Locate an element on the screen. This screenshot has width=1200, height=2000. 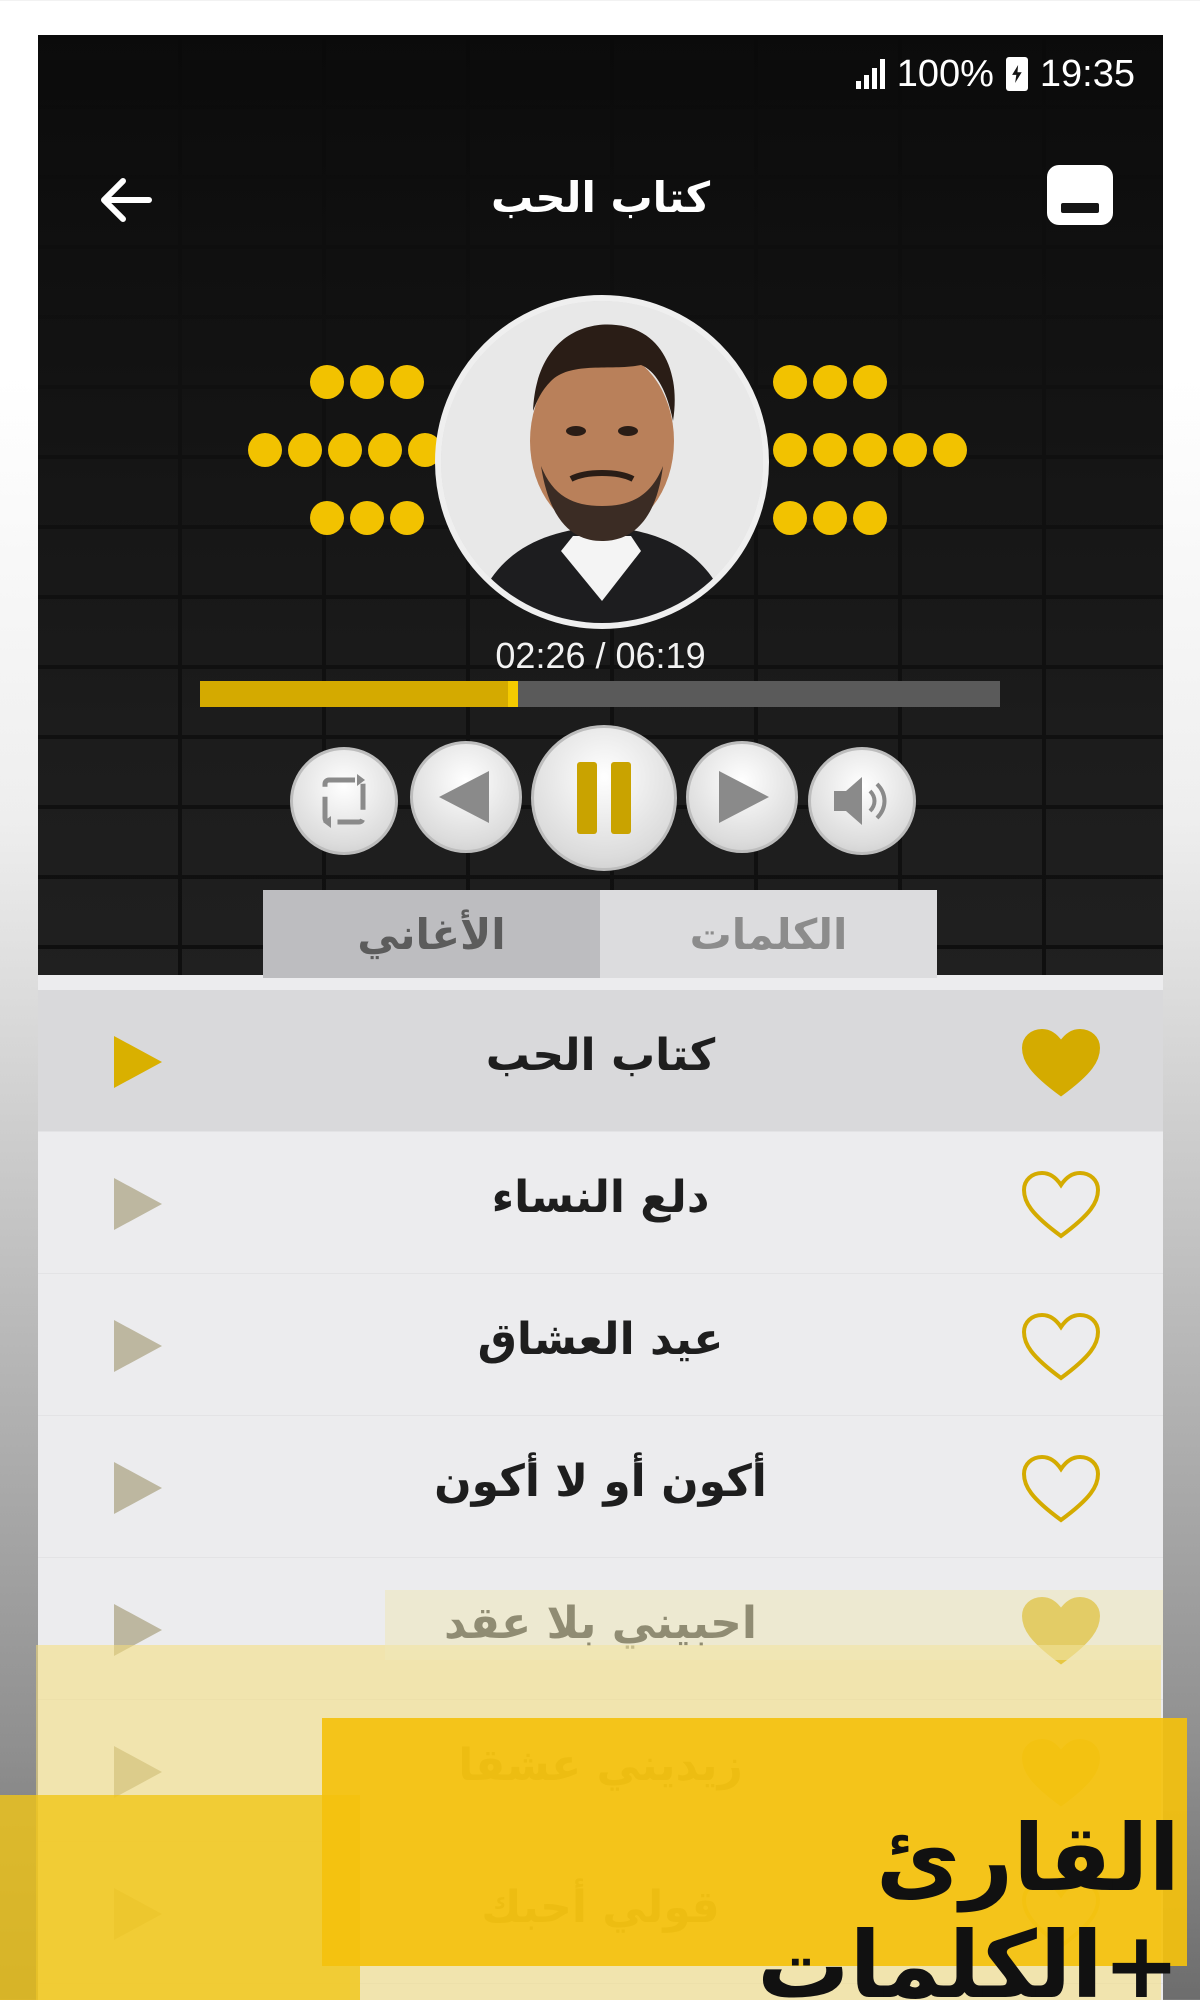
battery-percent: 100% is located at coordinates (945, 73).